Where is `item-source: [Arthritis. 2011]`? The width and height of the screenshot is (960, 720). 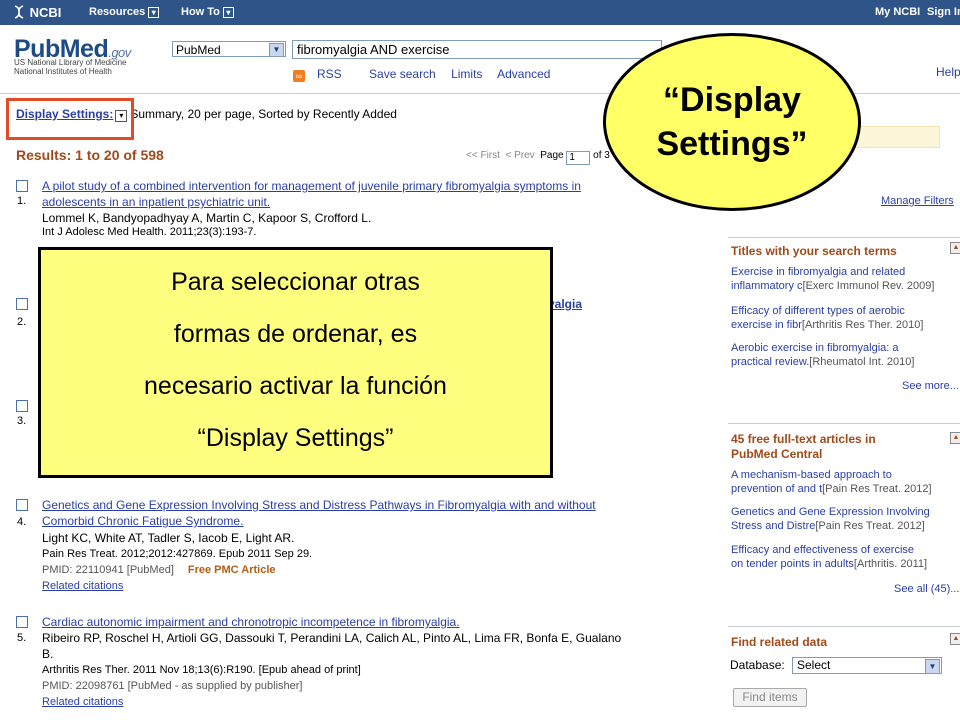 item-source: [Arthritis. 2011] is located at coordinates (890, 564).